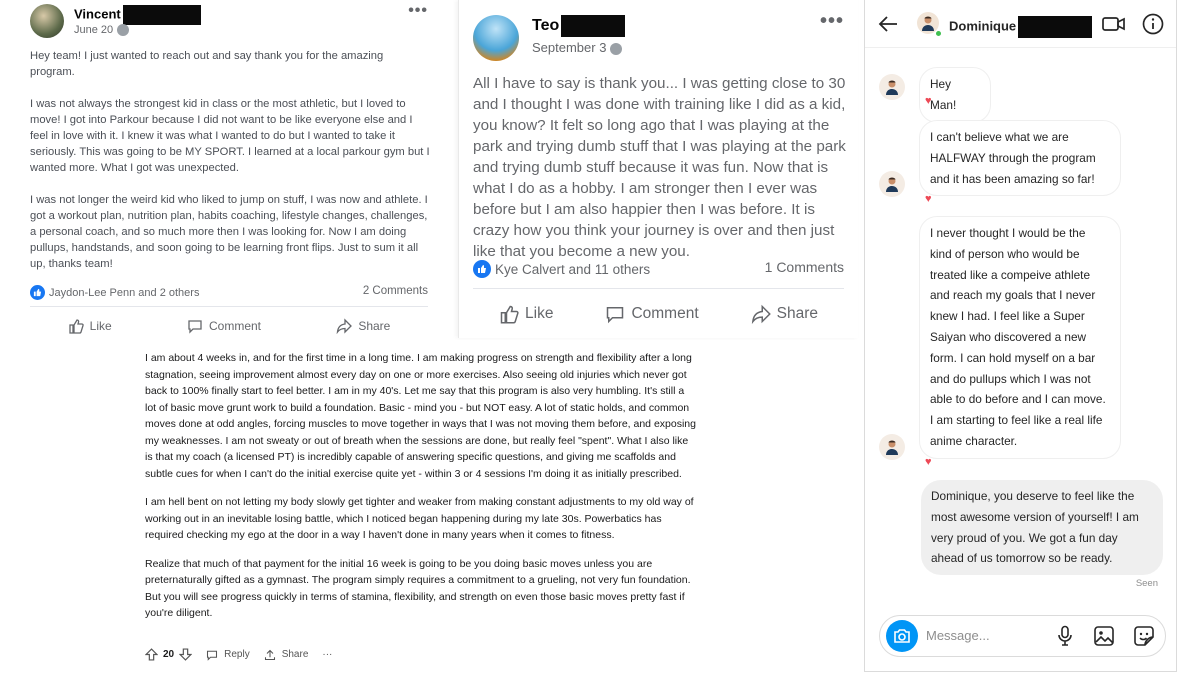  What do you see at coordinates (327, 654) in the screenshot?
I see `more-options-button: ···` at bounding box center [327, 654].